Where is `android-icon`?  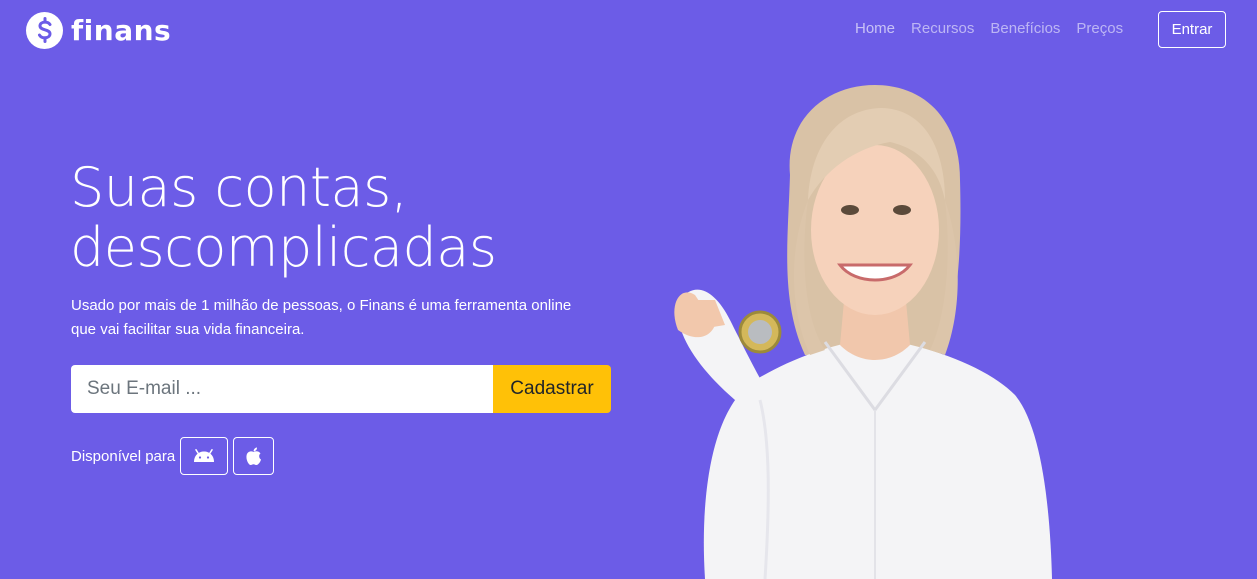 android-icon is located at coordinates (204, 455).